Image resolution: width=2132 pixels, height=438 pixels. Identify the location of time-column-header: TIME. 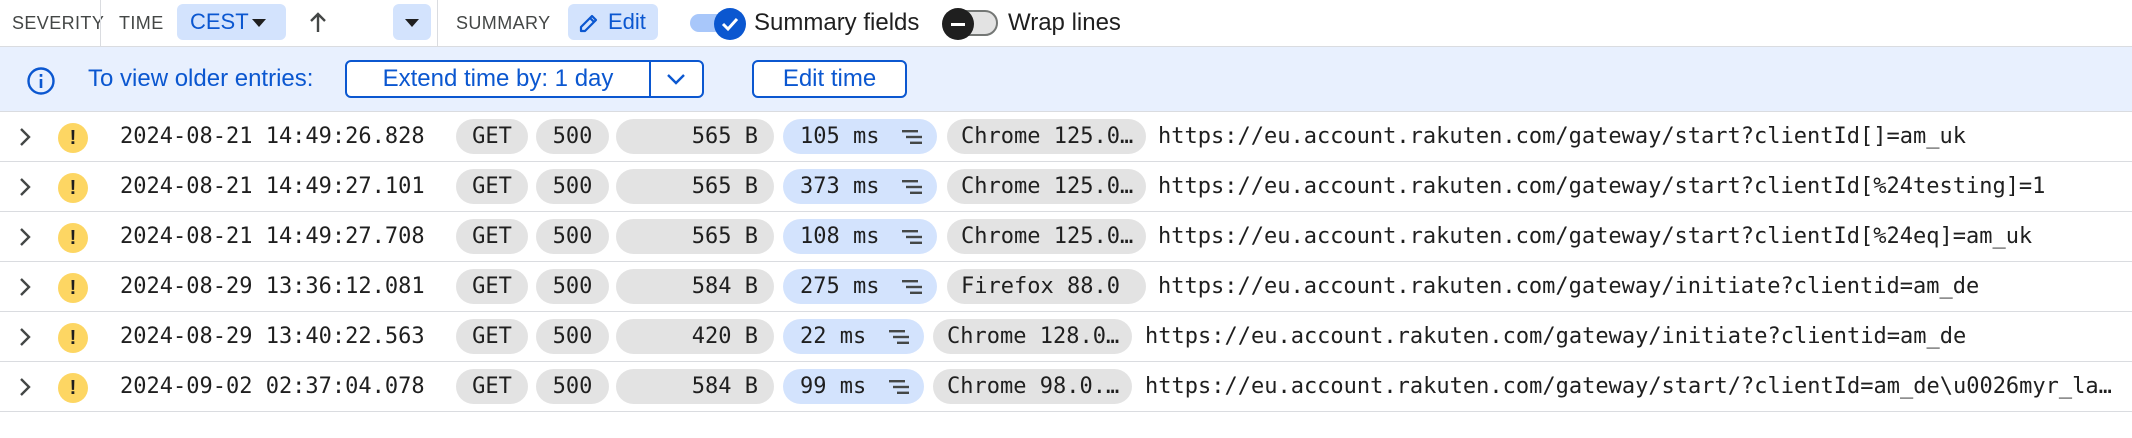
(141, 23).